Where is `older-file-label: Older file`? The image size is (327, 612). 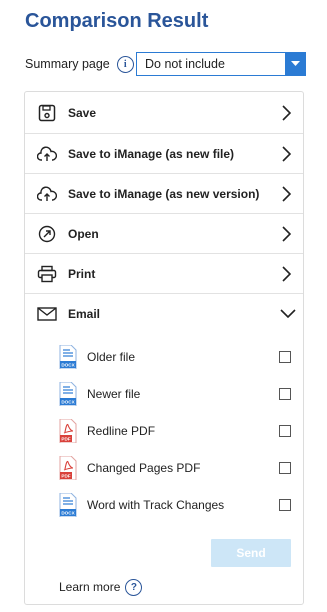 older-file-label: Older file is located at coordinates (111, 357).